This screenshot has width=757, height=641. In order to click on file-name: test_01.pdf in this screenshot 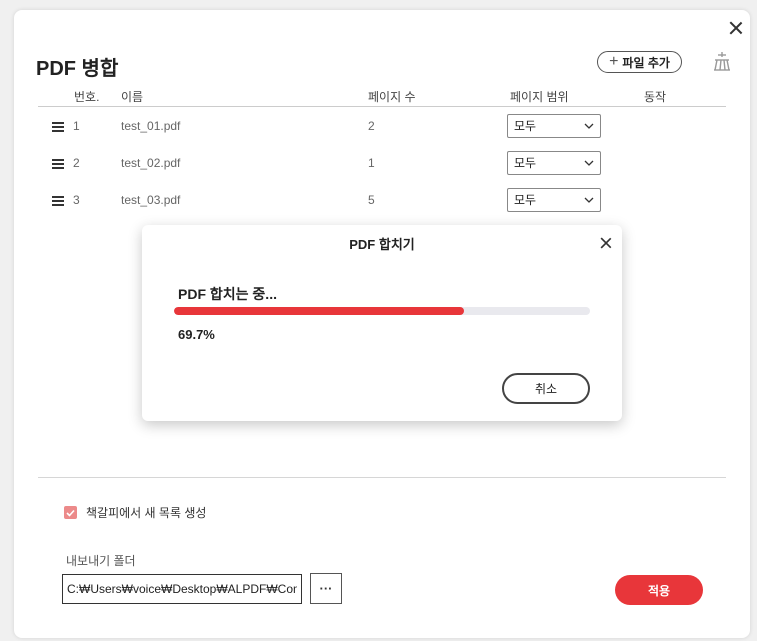, I will do `click(151, 126)`.